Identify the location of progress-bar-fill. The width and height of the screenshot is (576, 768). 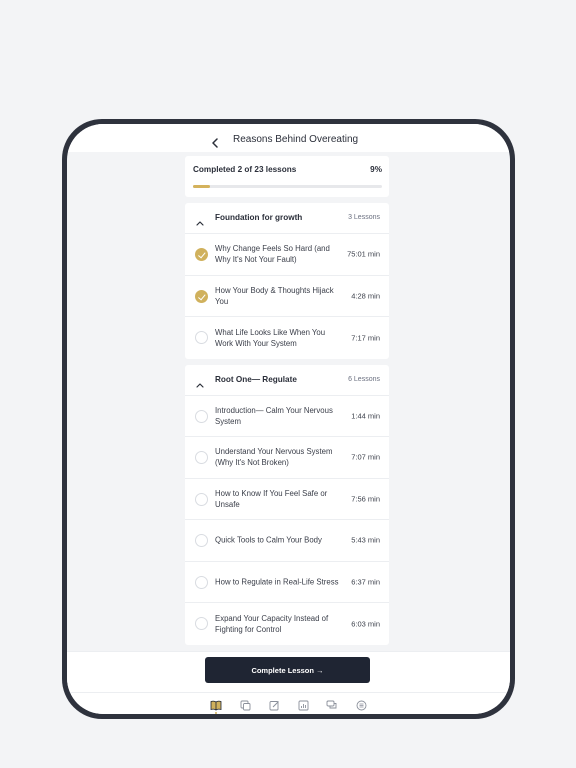
(201, 186).